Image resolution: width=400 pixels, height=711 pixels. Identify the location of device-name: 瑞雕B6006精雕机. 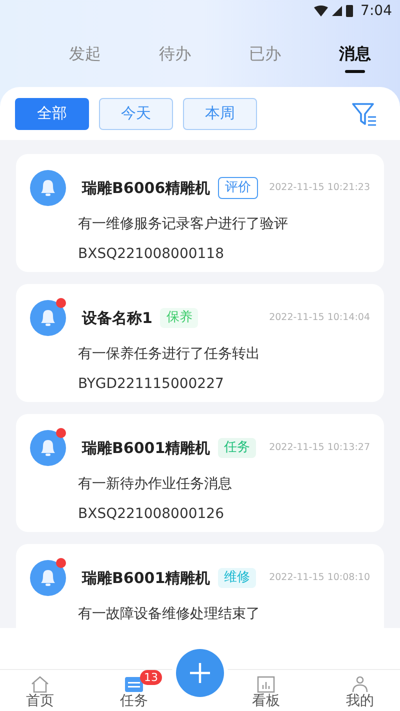
(146, 188).